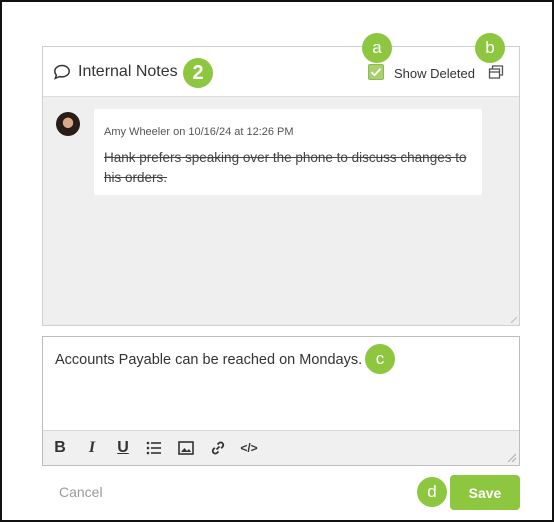  I want to click on code-button: </>, so click(249, 448).